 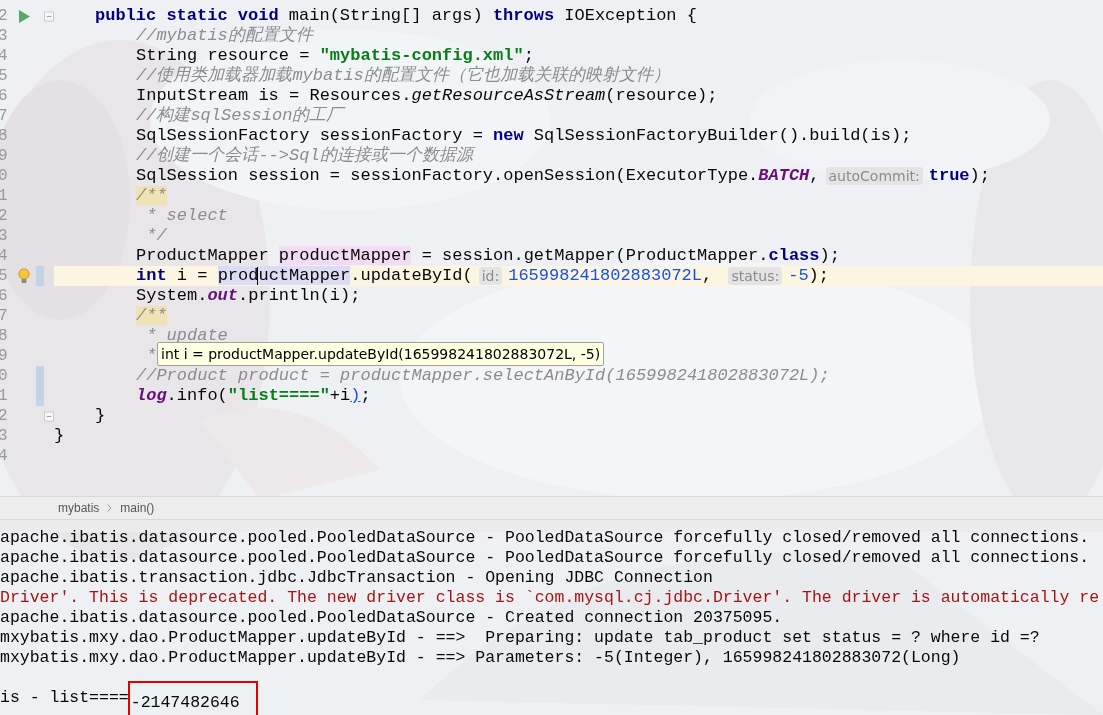 What do you see at coordinates (520, 637) in the screenshot?
I see `console-text: mxybatis.mxy.dao.ProductMapper.updateById - ==> Preparing: update tab_product set status = ? where id =?` at bounding box center [520, 637].